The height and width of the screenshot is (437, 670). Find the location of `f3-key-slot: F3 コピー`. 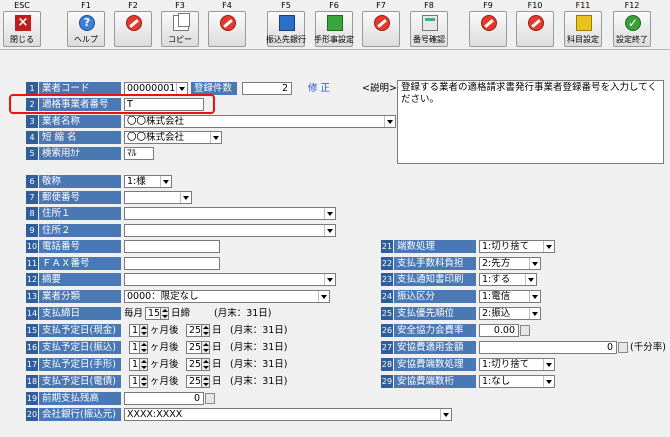

f3-key-slot: F3 コピー is located at coordinates (180, 24).